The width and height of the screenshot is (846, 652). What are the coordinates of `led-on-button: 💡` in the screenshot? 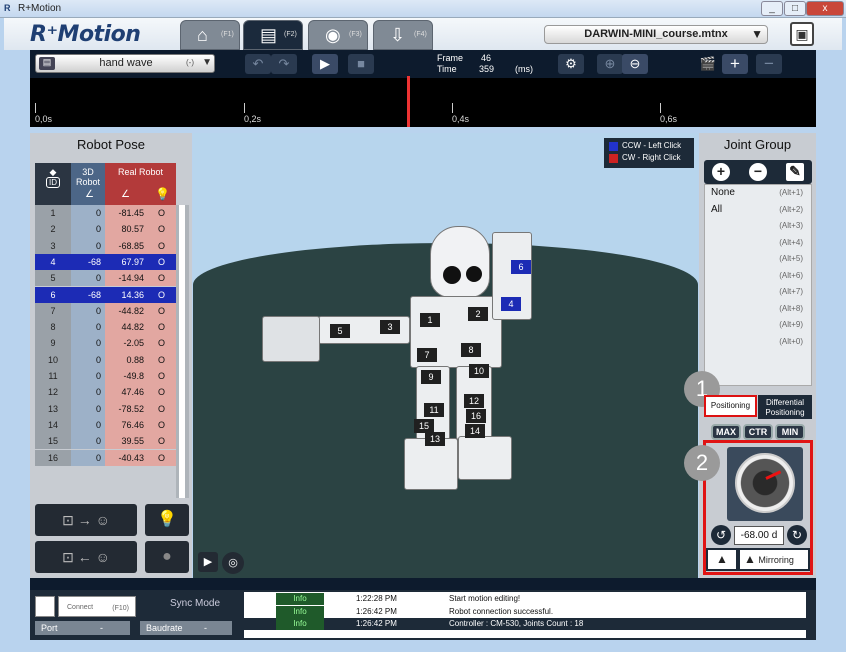 It's located at (167, 520).